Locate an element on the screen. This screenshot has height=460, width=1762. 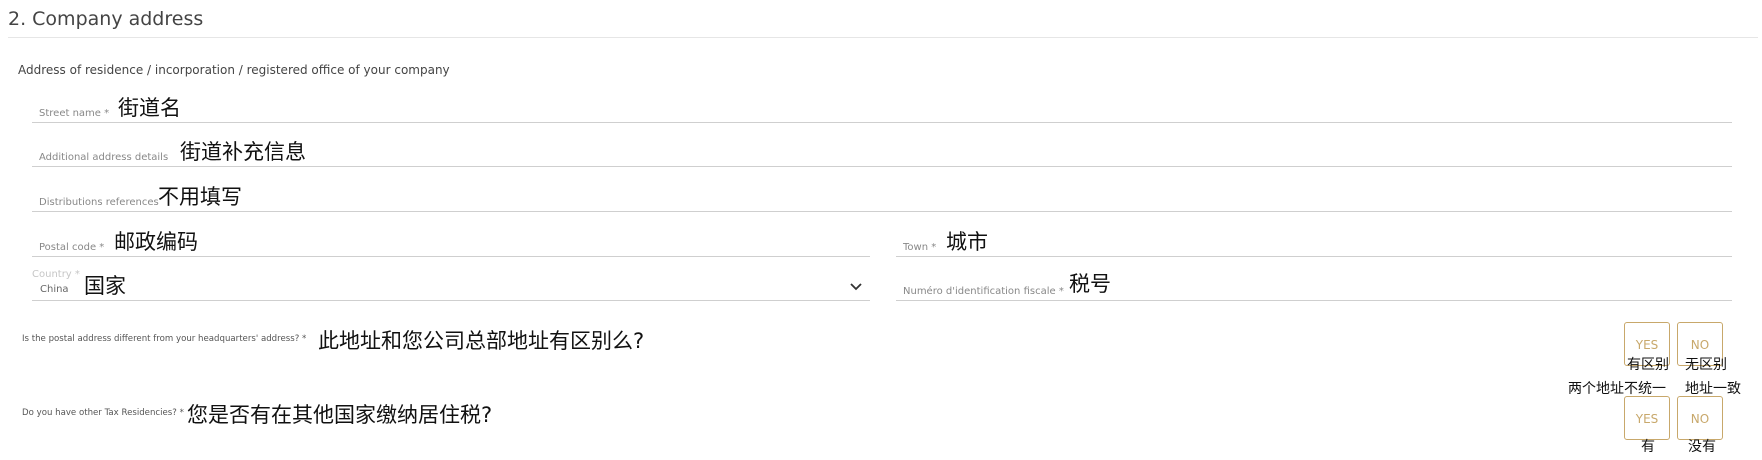
town-value: 城市 is located at coordinates (967, 242).